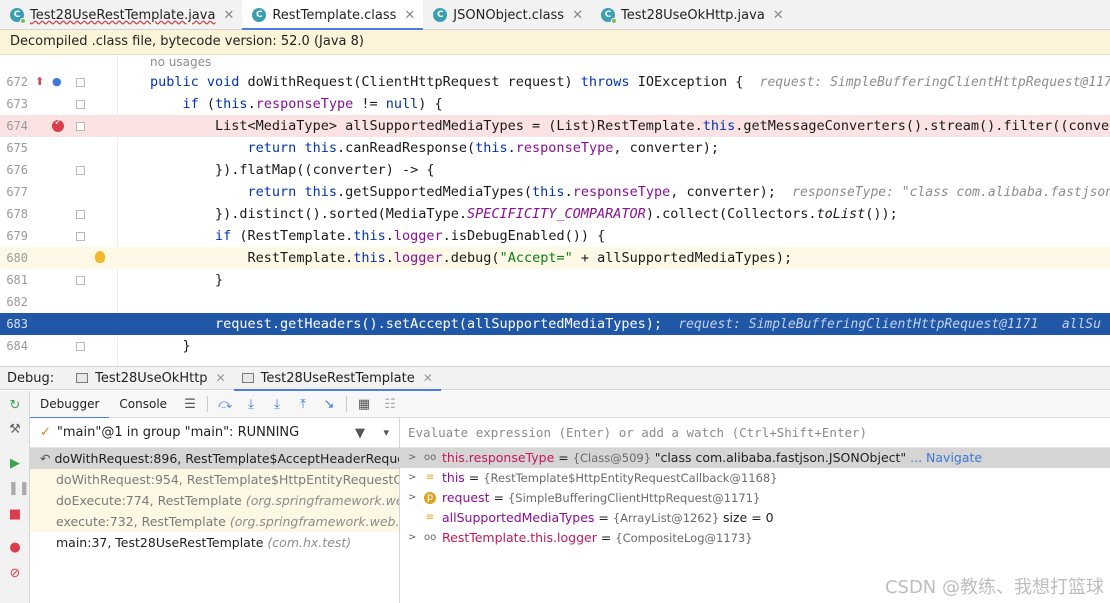  Describe the element at coordinates (555, 346) in the screenshot. I see `code-line-684: 684 }` at that location.